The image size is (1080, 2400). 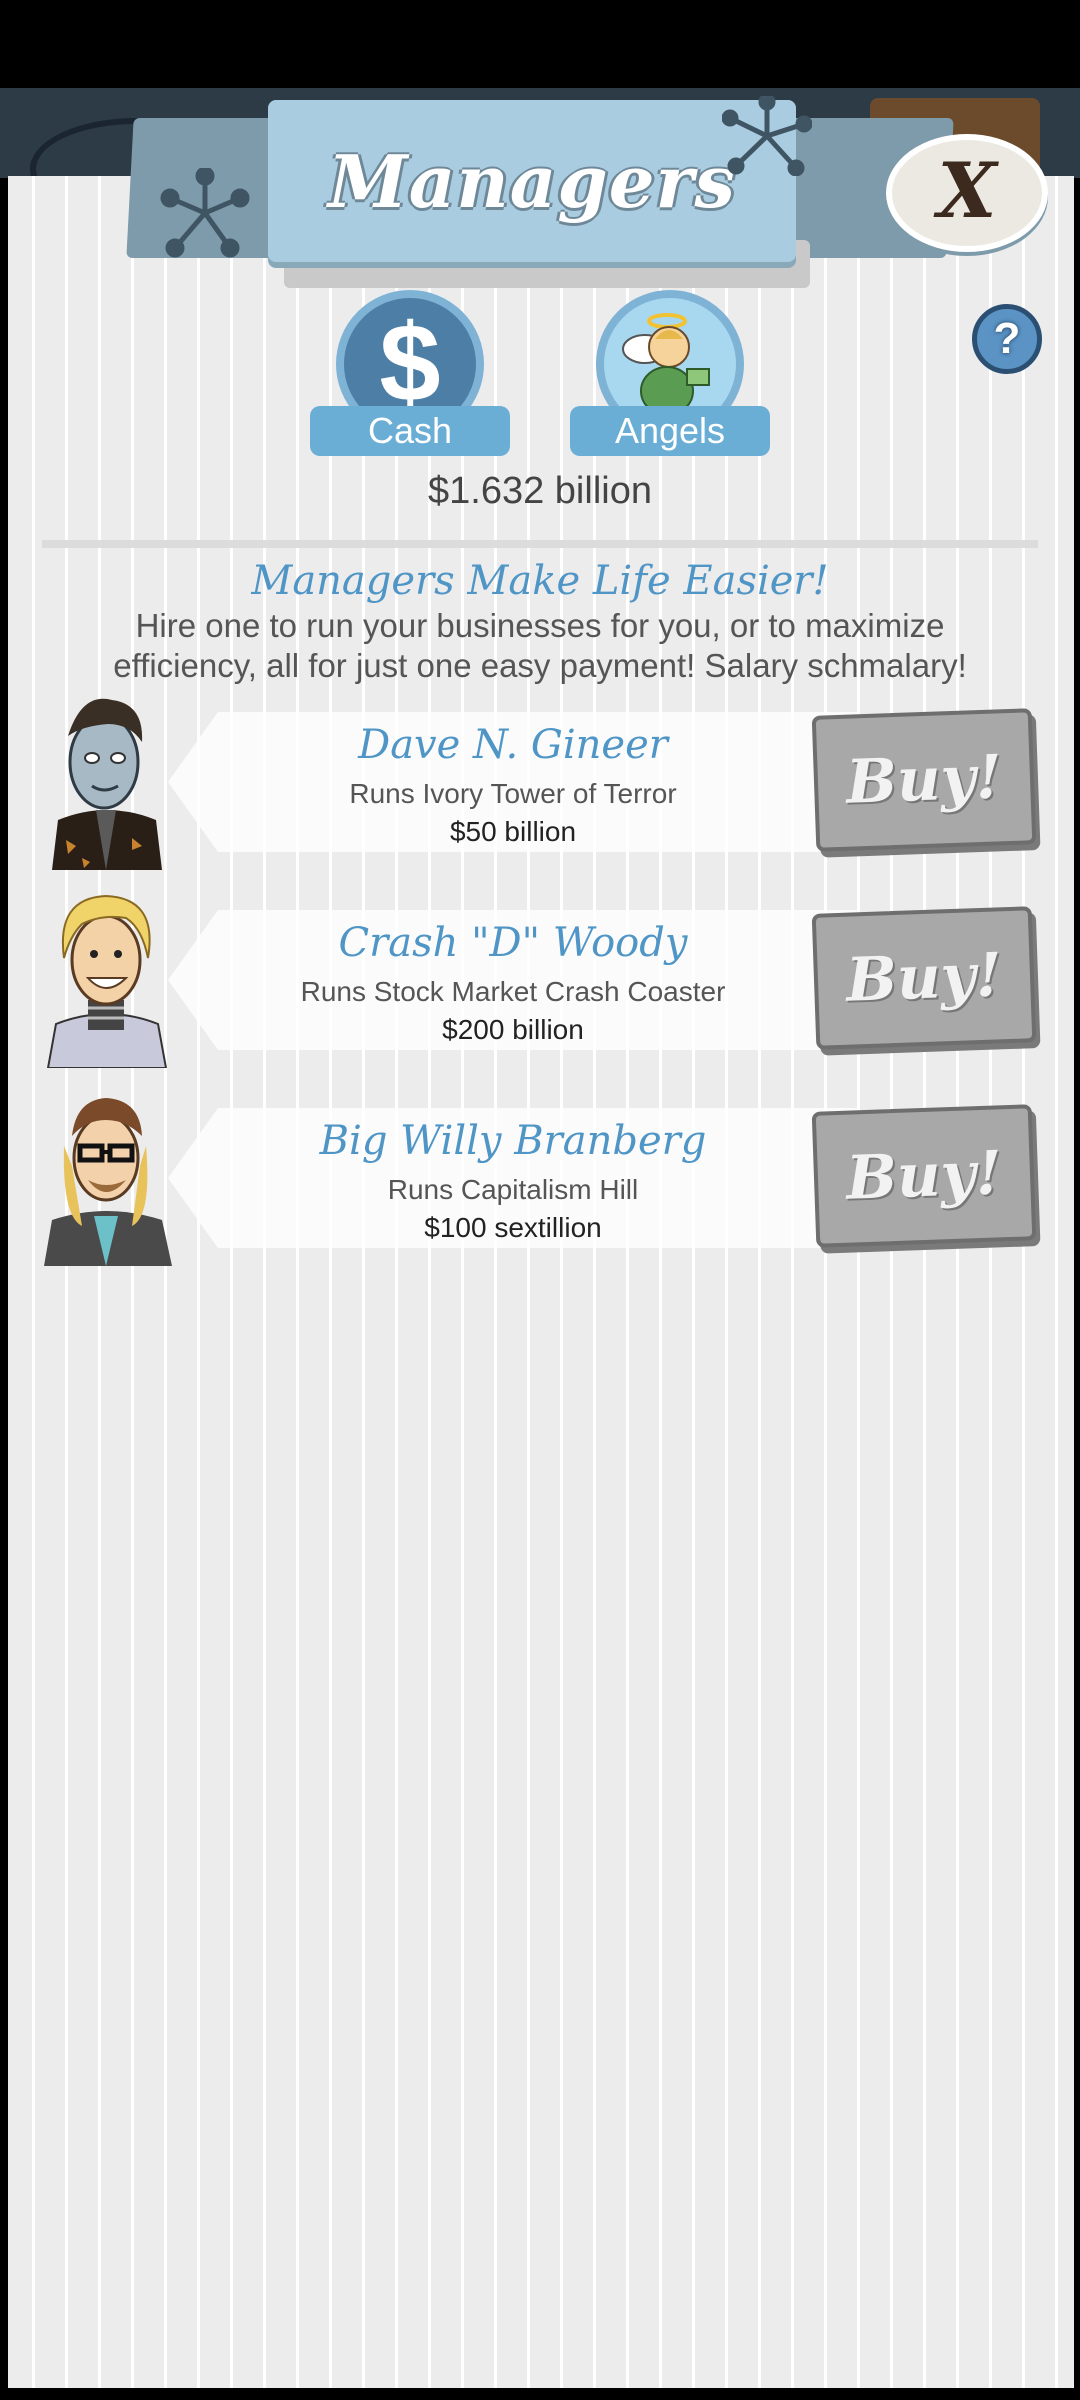 I want to click on manager-portrait-willy, so click(x=108, y=1182).